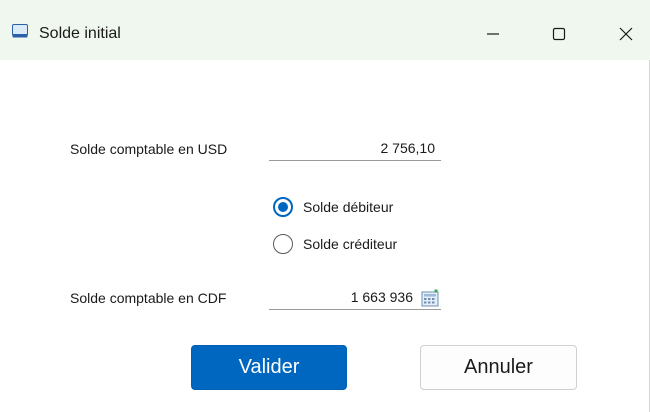 This screenshot has width=650, height=412. I want to click on validate-button: Valider, so click(269, 367).